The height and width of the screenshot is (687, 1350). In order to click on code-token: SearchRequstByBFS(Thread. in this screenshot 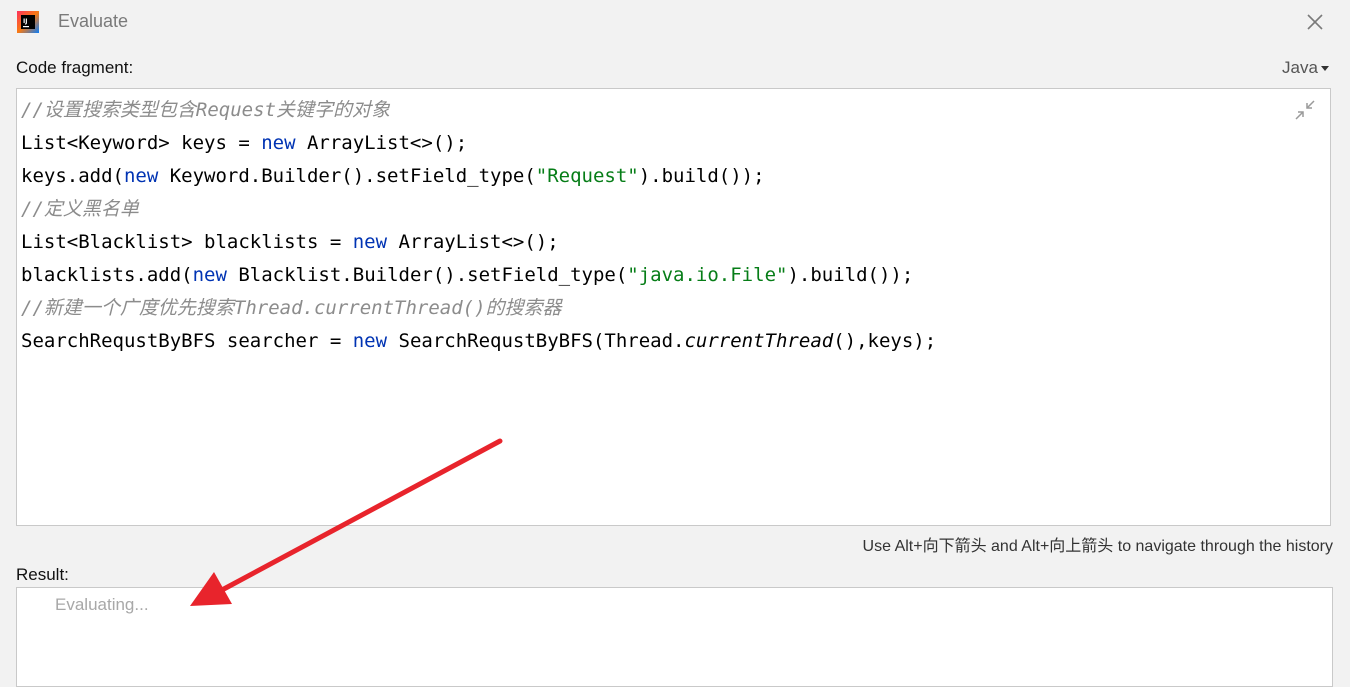, I will do `click(536, 341)`.